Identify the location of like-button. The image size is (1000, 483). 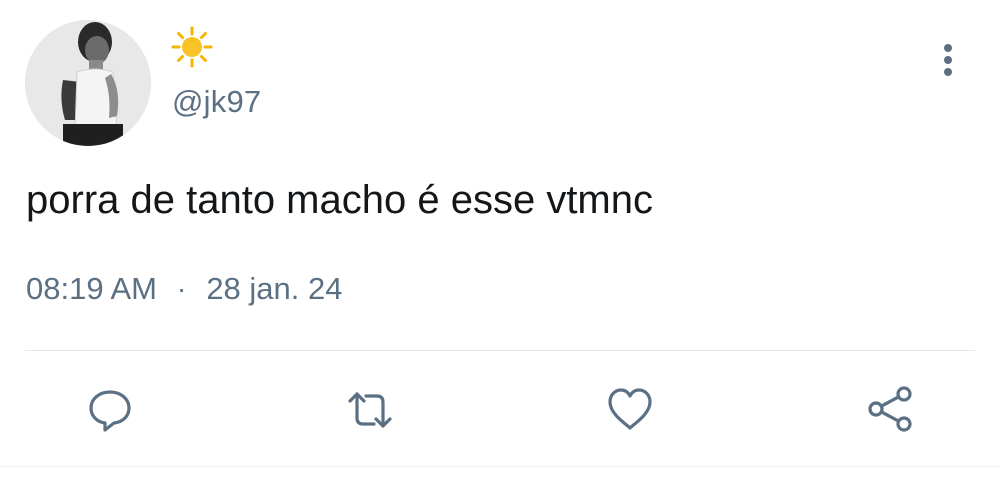
(630, 410).